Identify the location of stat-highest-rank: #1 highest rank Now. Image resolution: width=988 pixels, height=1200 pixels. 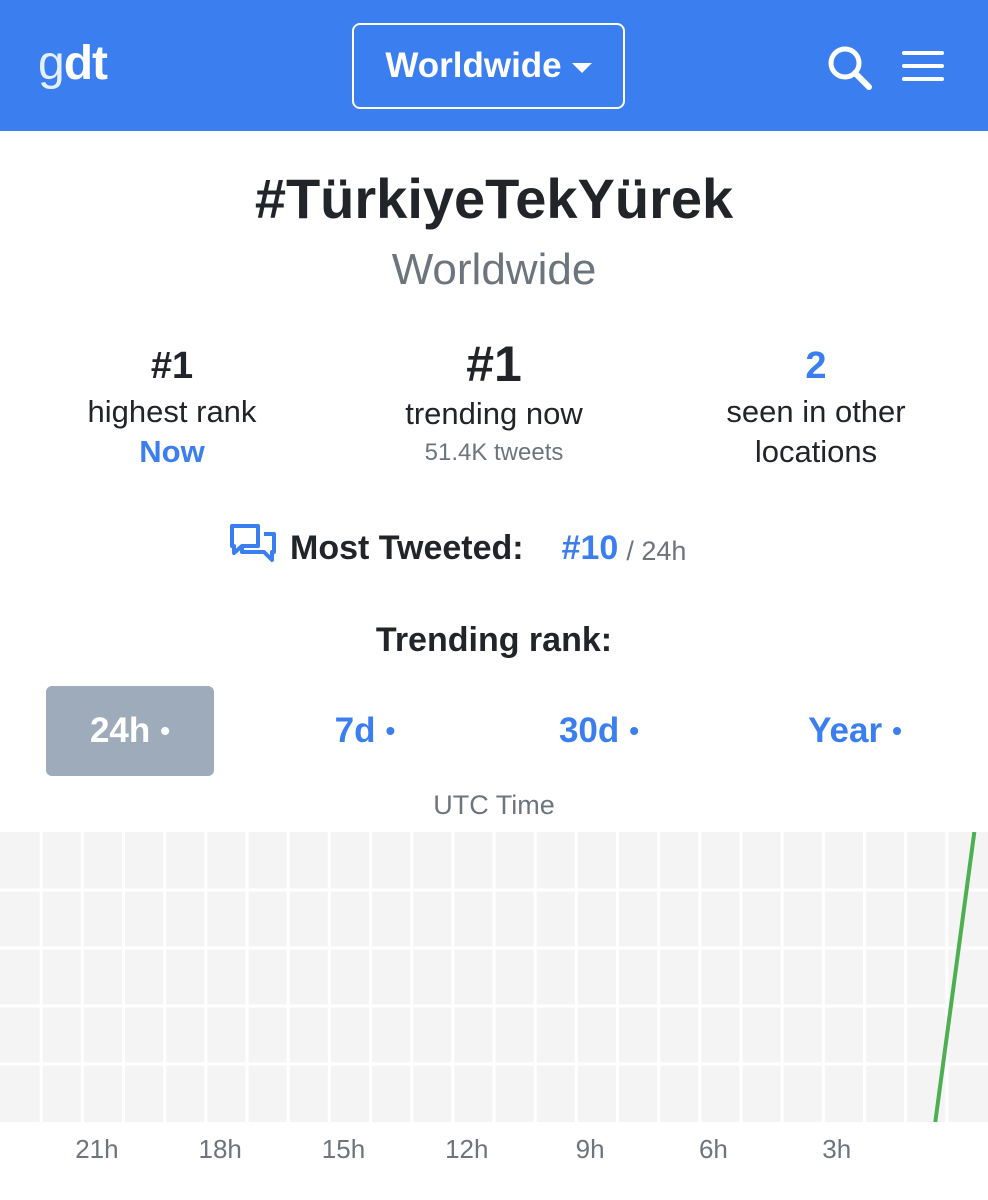
(172, 406).